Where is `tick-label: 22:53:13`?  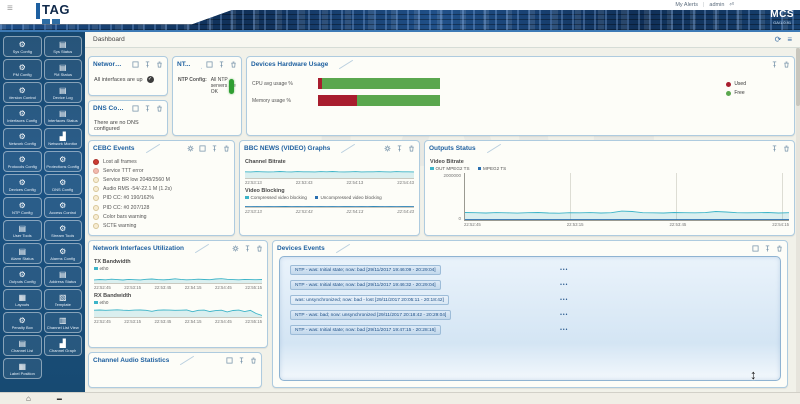 tick-label: 22:53:13 is located at coordinates (253, 182).